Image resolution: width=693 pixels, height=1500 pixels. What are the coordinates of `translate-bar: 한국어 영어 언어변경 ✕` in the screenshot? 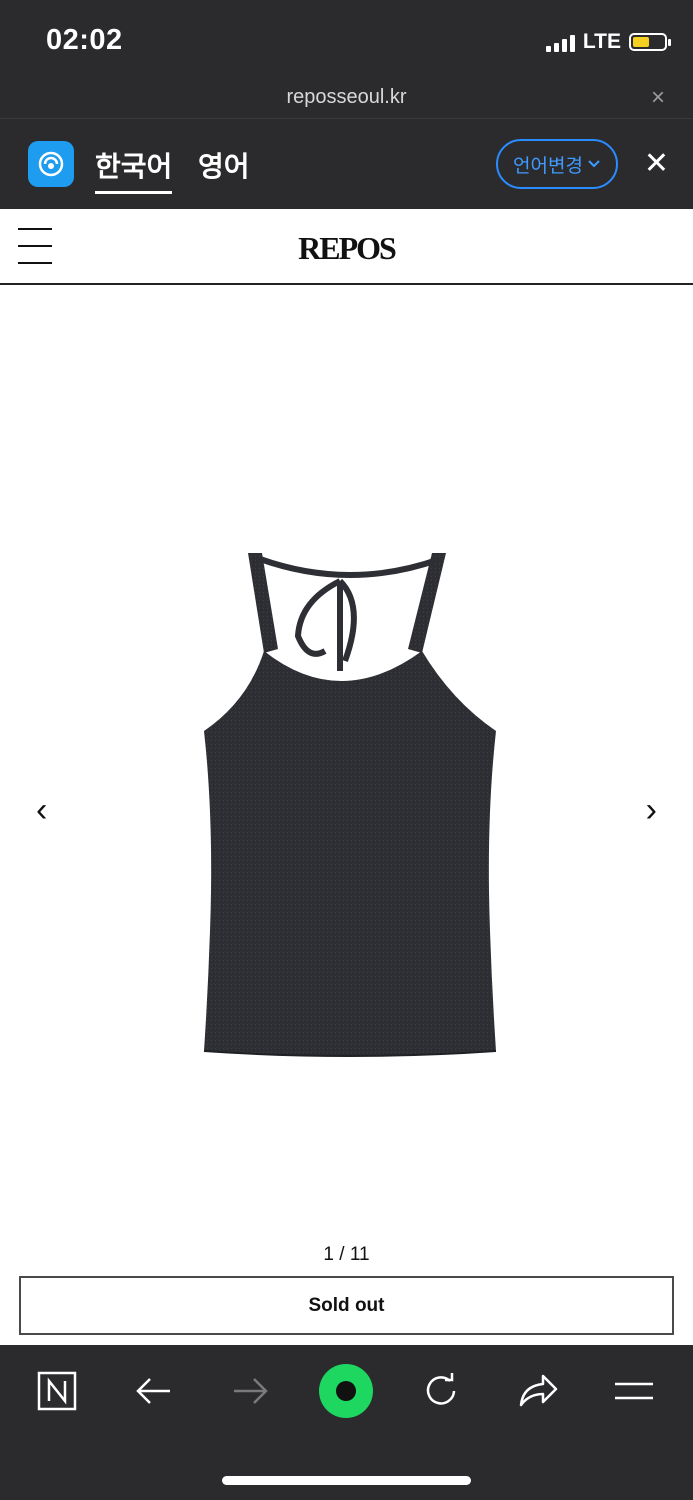 It's located at (346, 164).